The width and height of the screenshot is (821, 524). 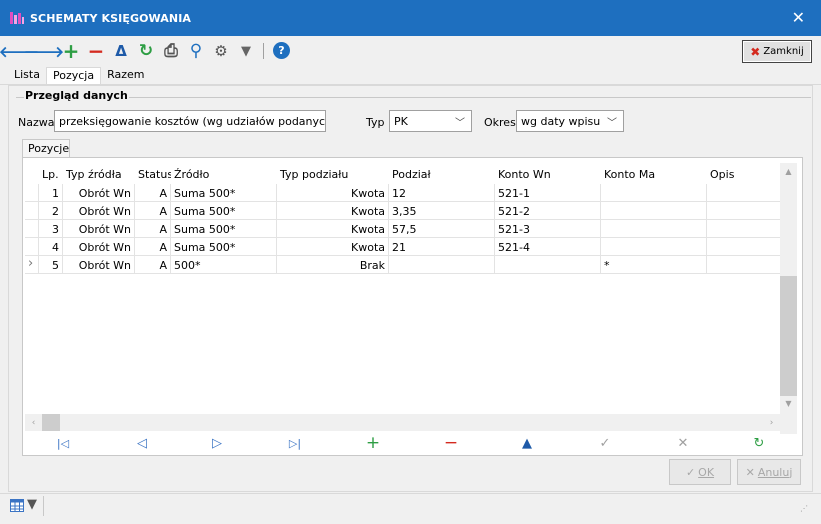 What do you see at coordinates (96, 51) in the screenshot?
I see `remove-icon: −` at bounding box center [96, 51].